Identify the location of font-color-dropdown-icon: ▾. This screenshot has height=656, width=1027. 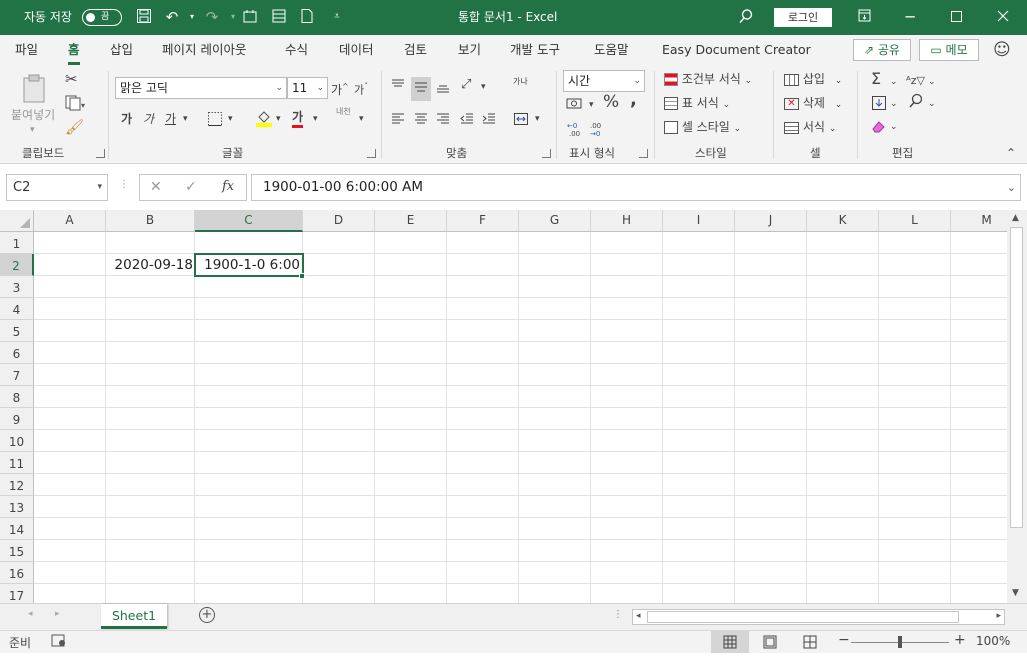
(315, 119).